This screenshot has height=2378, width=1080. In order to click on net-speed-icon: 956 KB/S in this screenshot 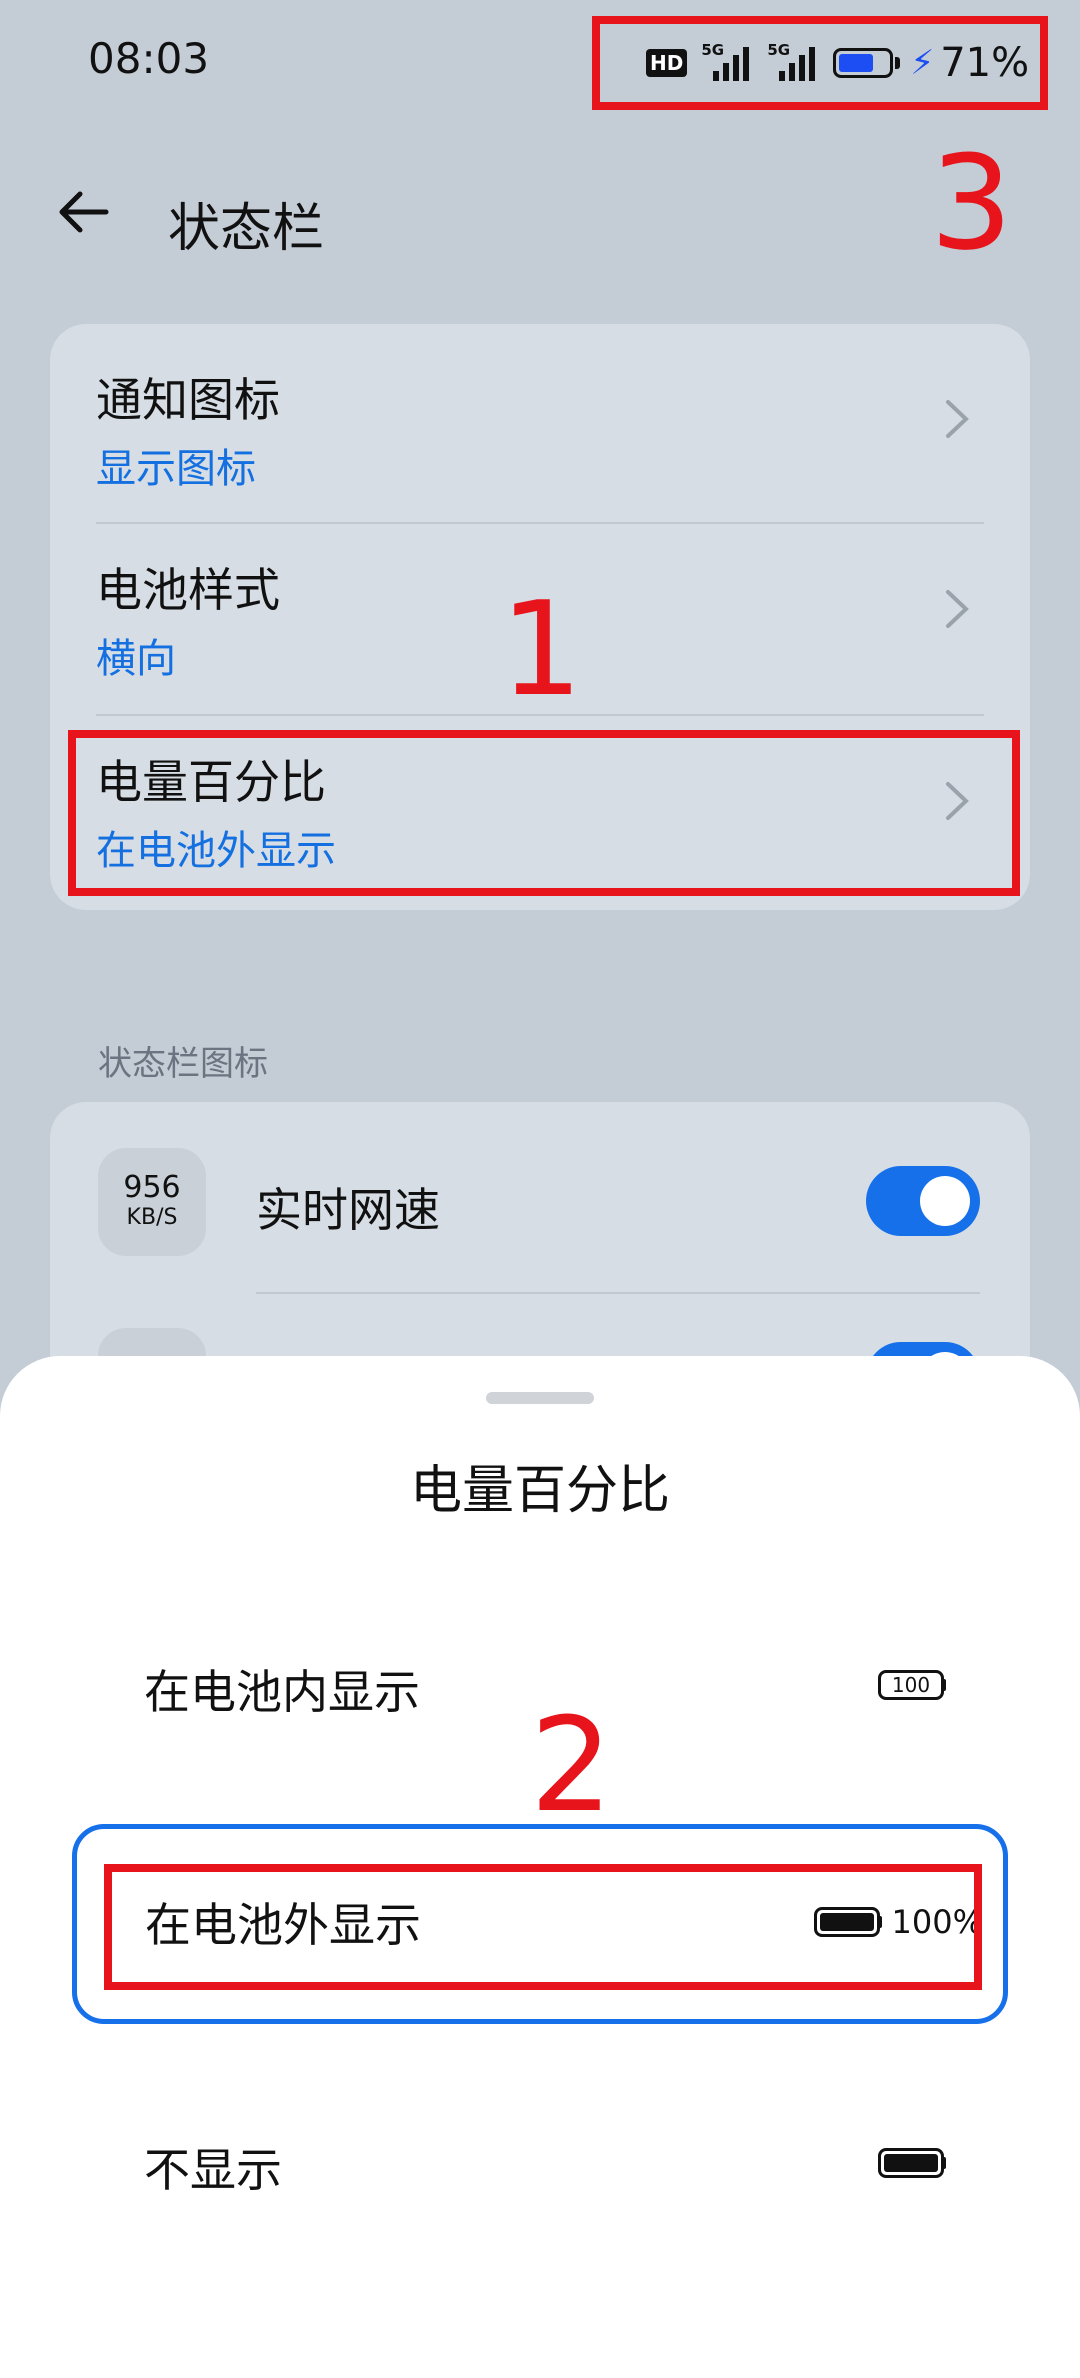, I will do `click(152, 1202)`.